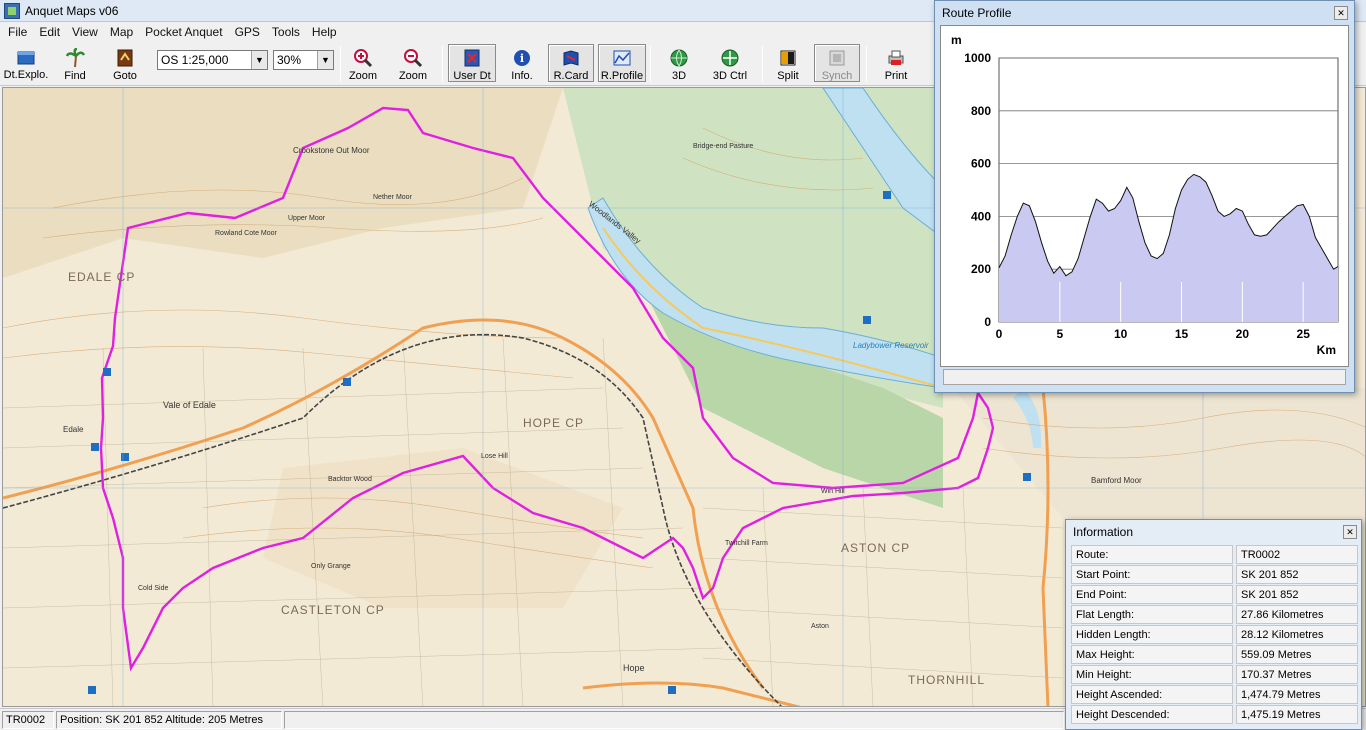 The image size is (1366, 730). I want to click on map-label-bamford: Bamford Moor, so click(1116, 480).